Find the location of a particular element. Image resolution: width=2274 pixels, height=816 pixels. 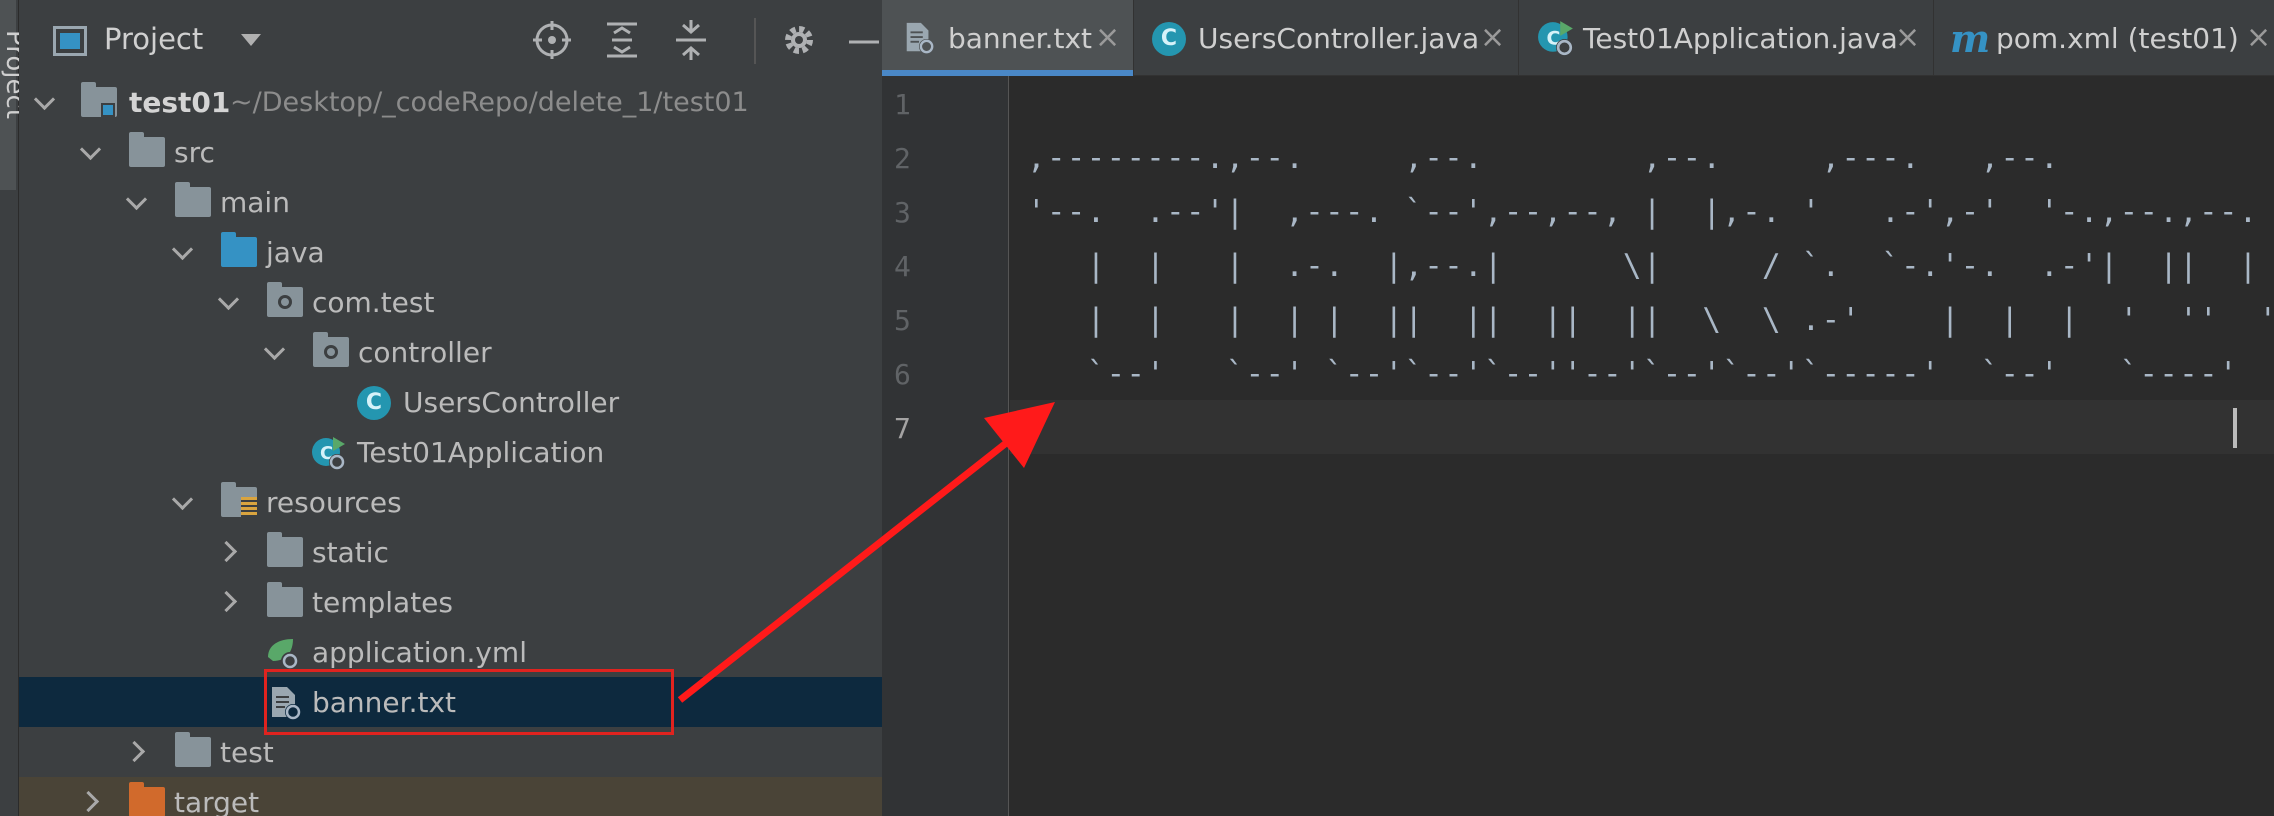

tree-item-users-controller: C UsersController is located at coordinates (450, 402).